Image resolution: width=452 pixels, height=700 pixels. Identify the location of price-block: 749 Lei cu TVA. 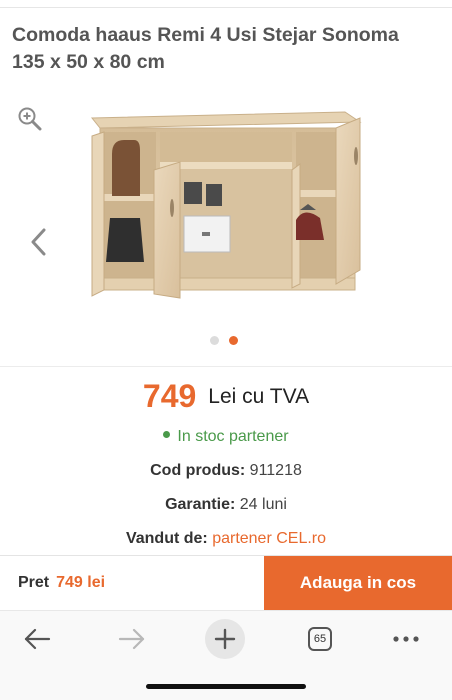
(226, 396).